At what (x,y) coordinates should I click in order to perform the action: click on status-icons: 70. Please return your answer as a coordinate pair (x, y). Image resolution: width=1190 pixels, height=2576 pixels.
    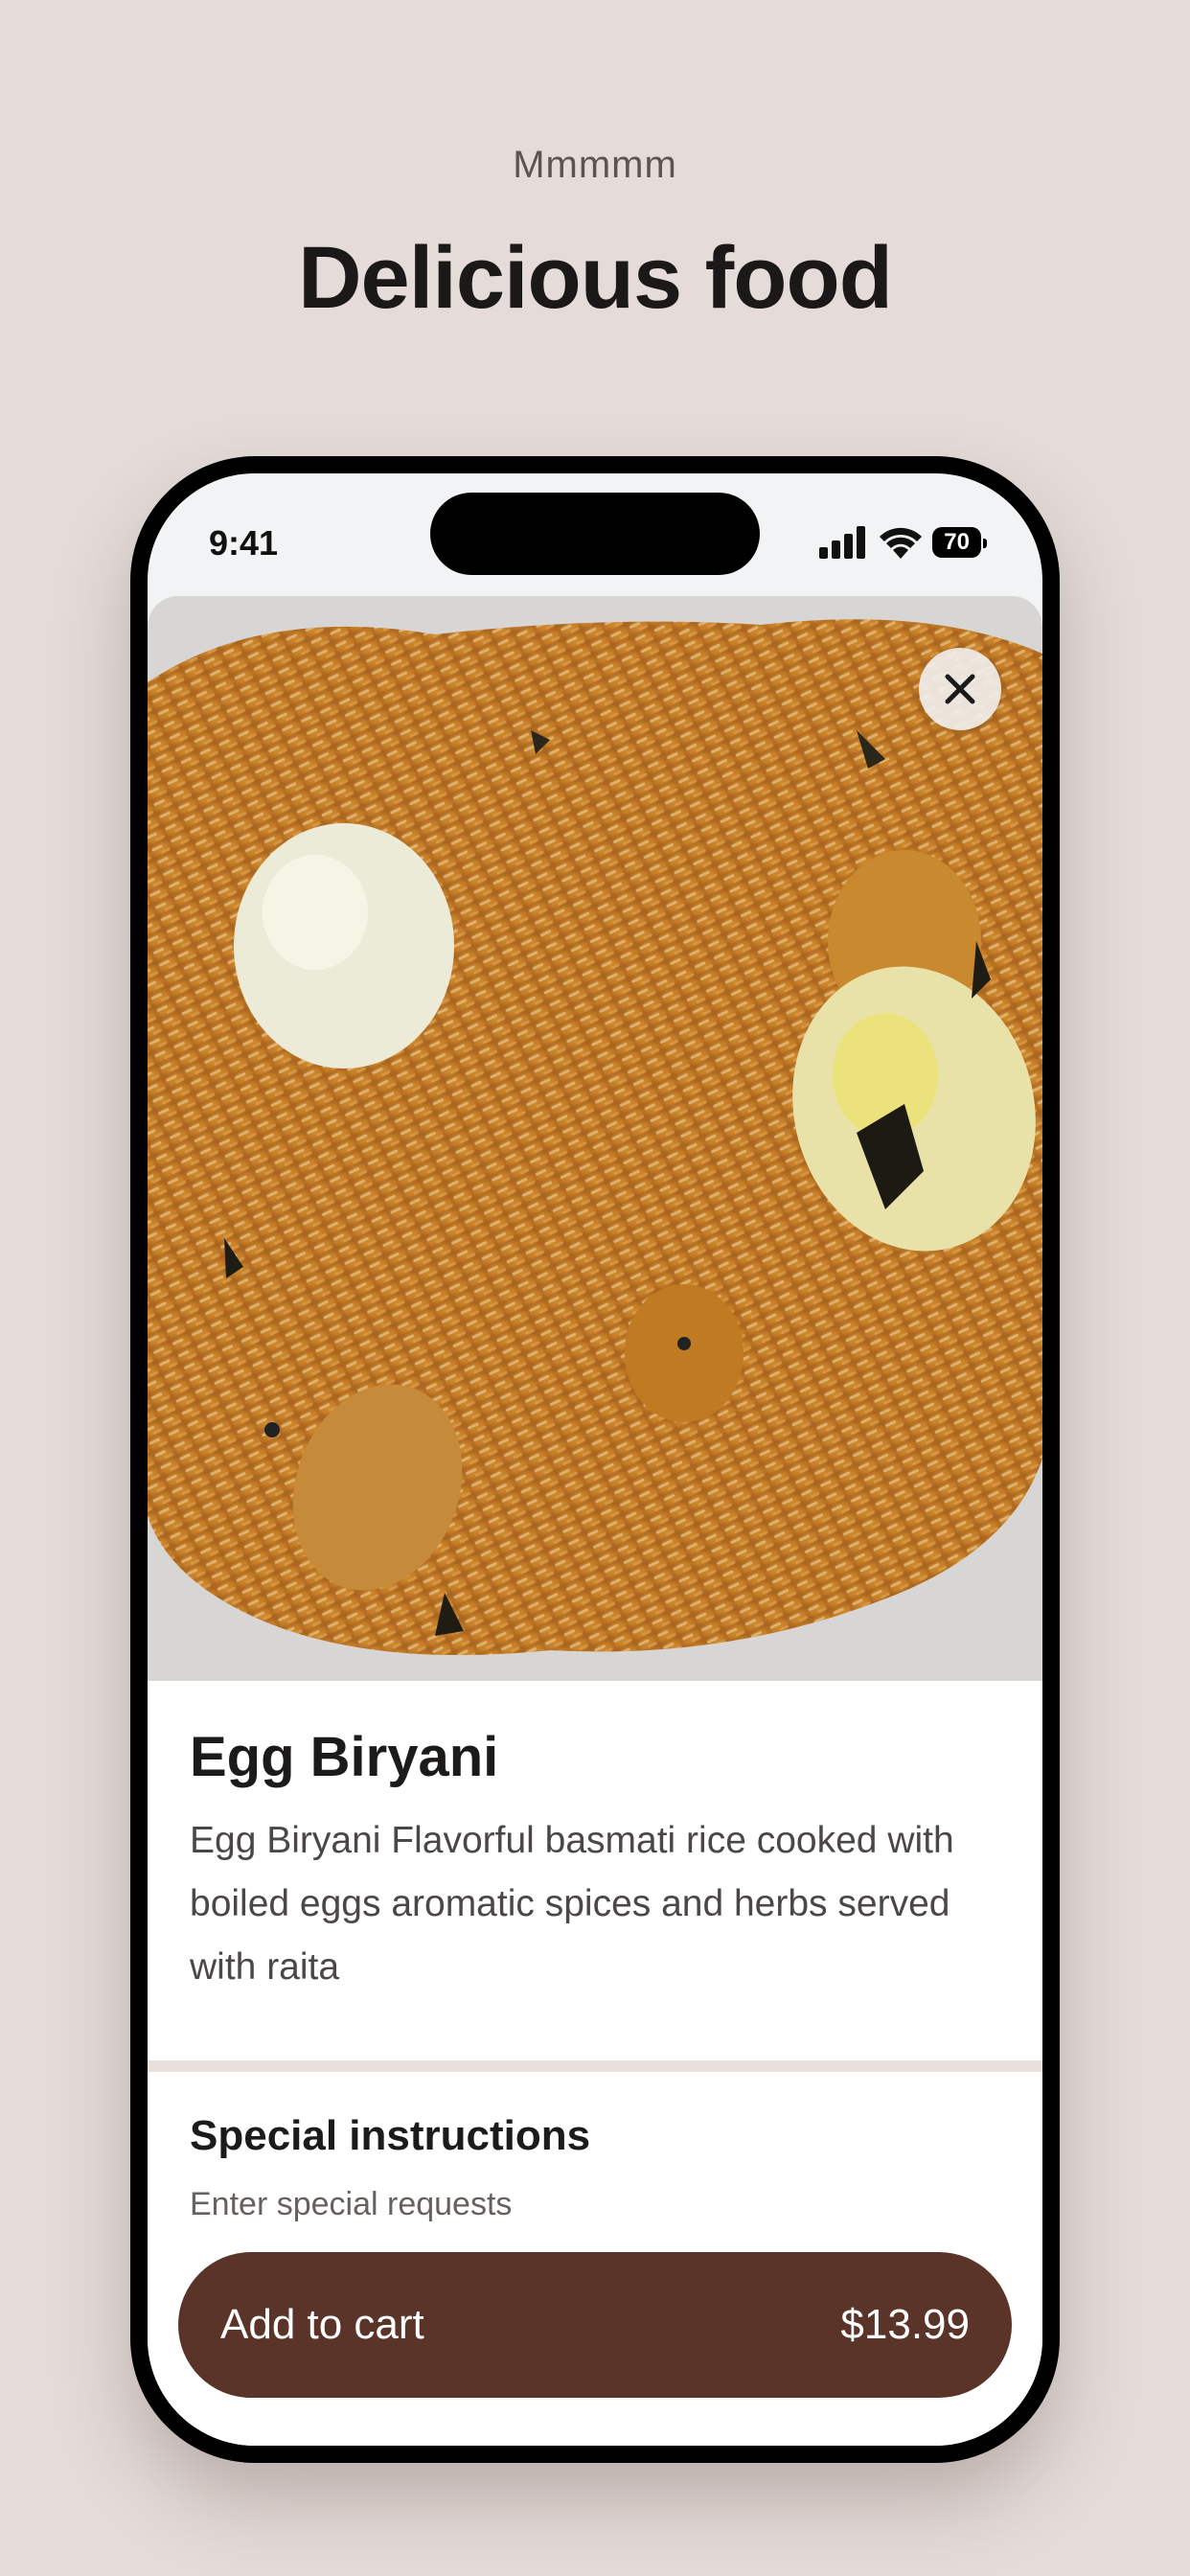
    Looking at the image, I should click on (903, 542).